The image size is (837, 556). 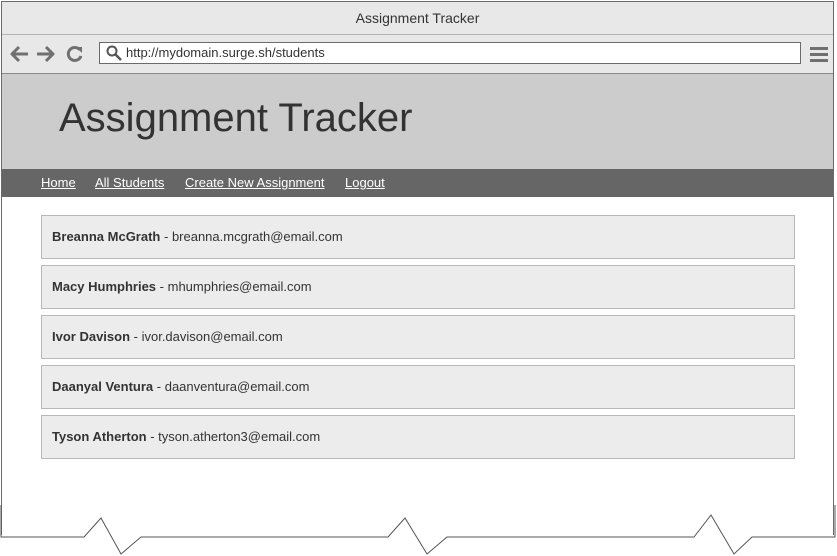 I want to click on student-name: Daanyal Ventura, so click(x=103, y=386).